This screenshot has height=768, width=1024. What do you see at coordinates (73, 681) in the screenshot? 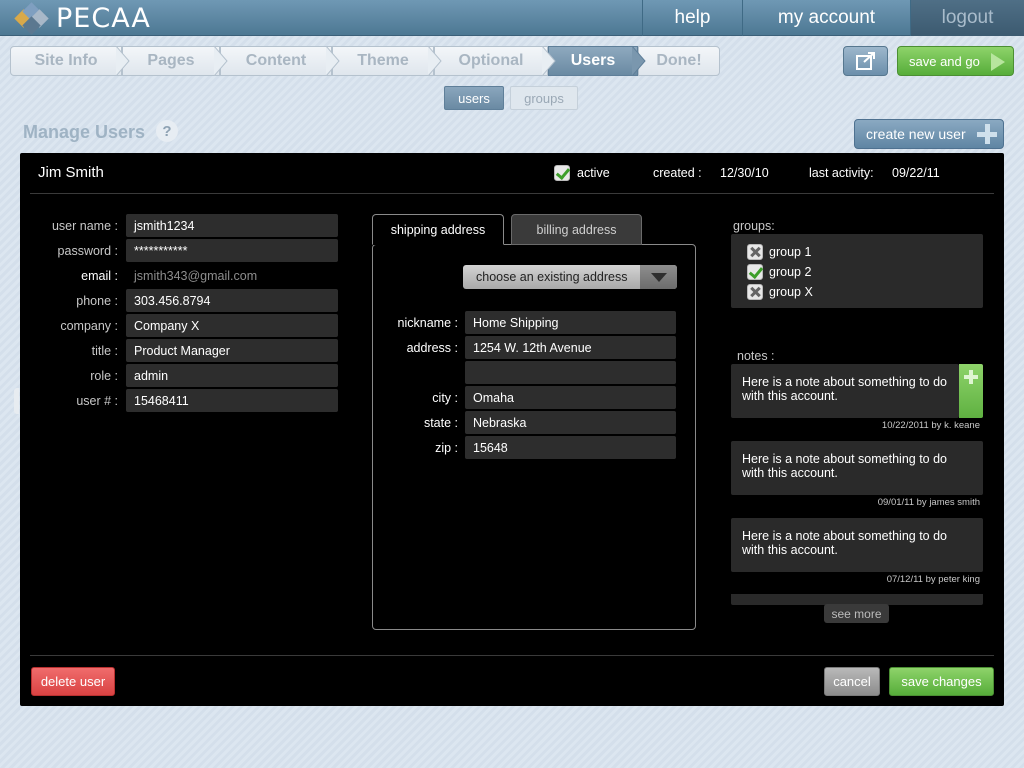
I see `delete-user-button: delete user` at bounding box center [73, 681].